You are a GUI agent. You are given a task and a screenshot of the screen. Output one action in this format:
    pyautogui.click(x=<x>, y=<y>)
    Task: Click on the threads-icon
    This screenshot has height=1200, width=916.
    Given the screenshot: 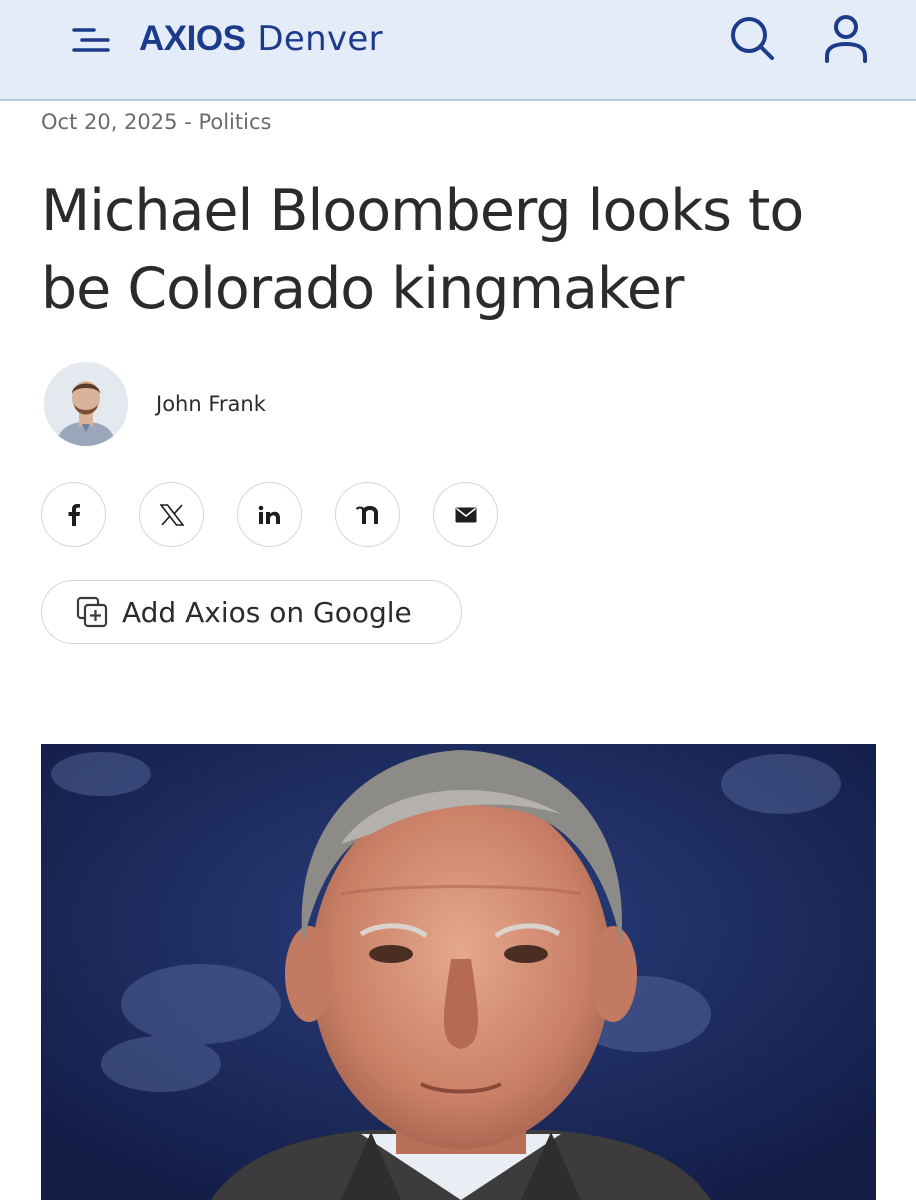 What is the action you would take?
    pyautogui.click(x=366, y=514)
    